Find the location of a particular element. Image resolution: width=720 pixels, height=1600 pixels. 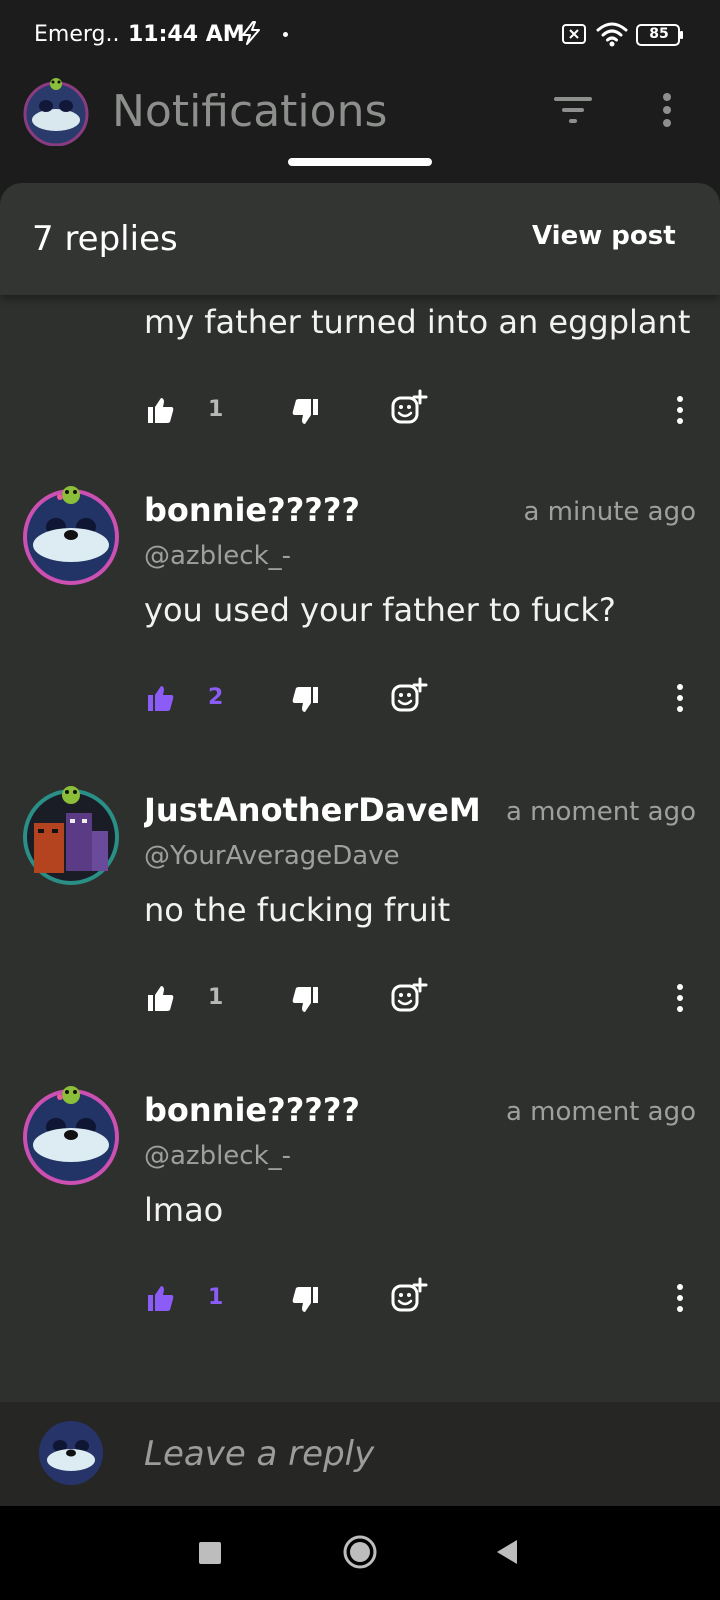

home-icon is located at coordinates (360, 1552).